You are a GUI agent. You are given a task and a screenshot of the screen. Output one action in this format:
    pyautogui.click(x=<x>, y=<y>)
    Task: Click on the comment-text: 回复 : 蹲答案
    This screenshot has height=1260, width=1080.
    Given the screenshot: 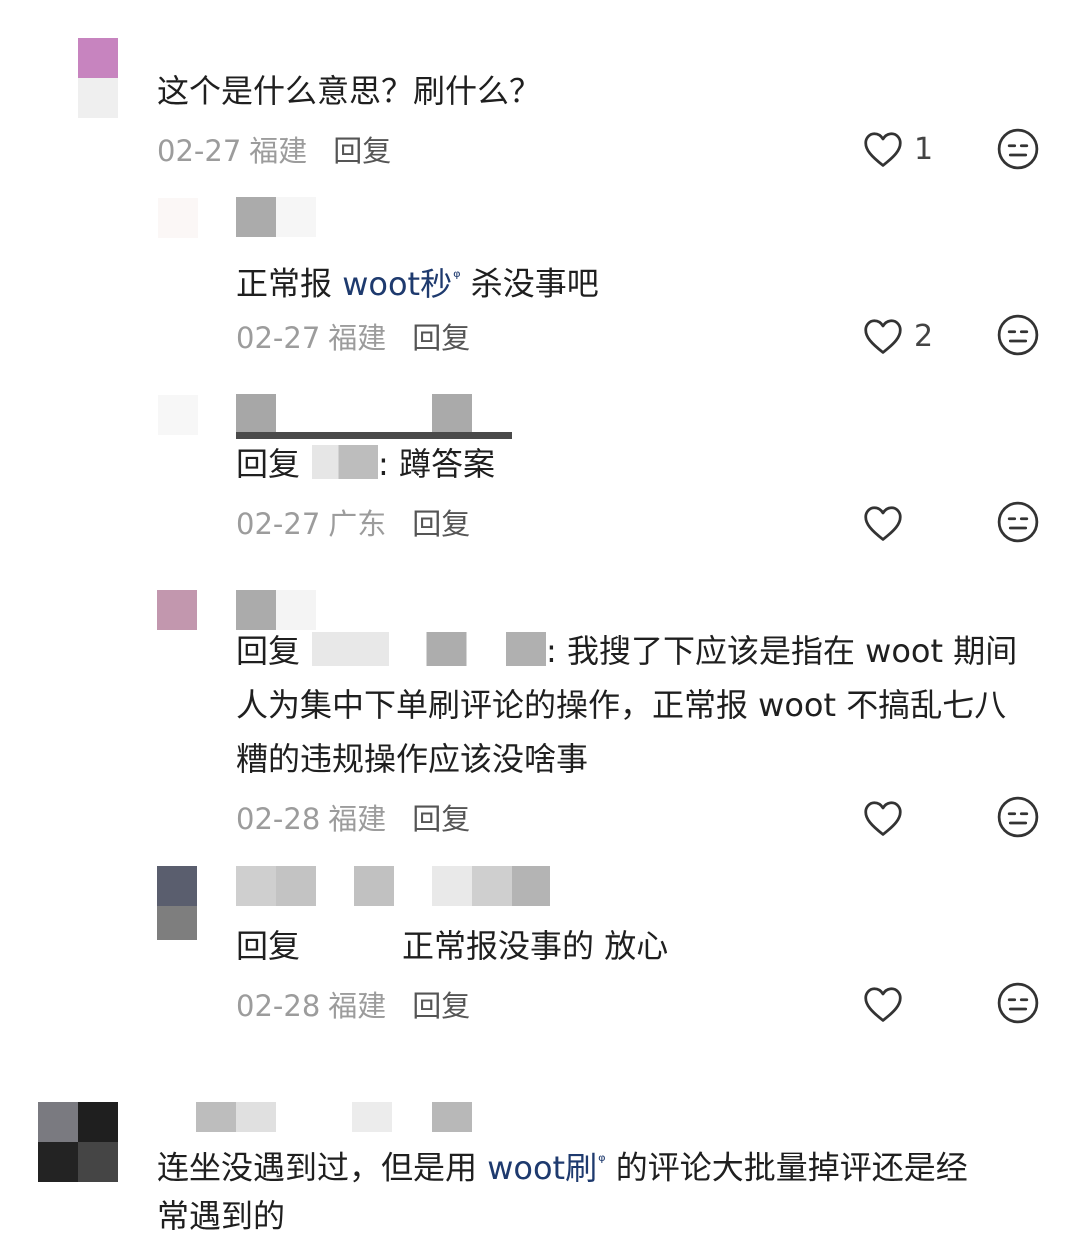 What is the action you would take?
    pyautogui.click(x=365, y=464)
    